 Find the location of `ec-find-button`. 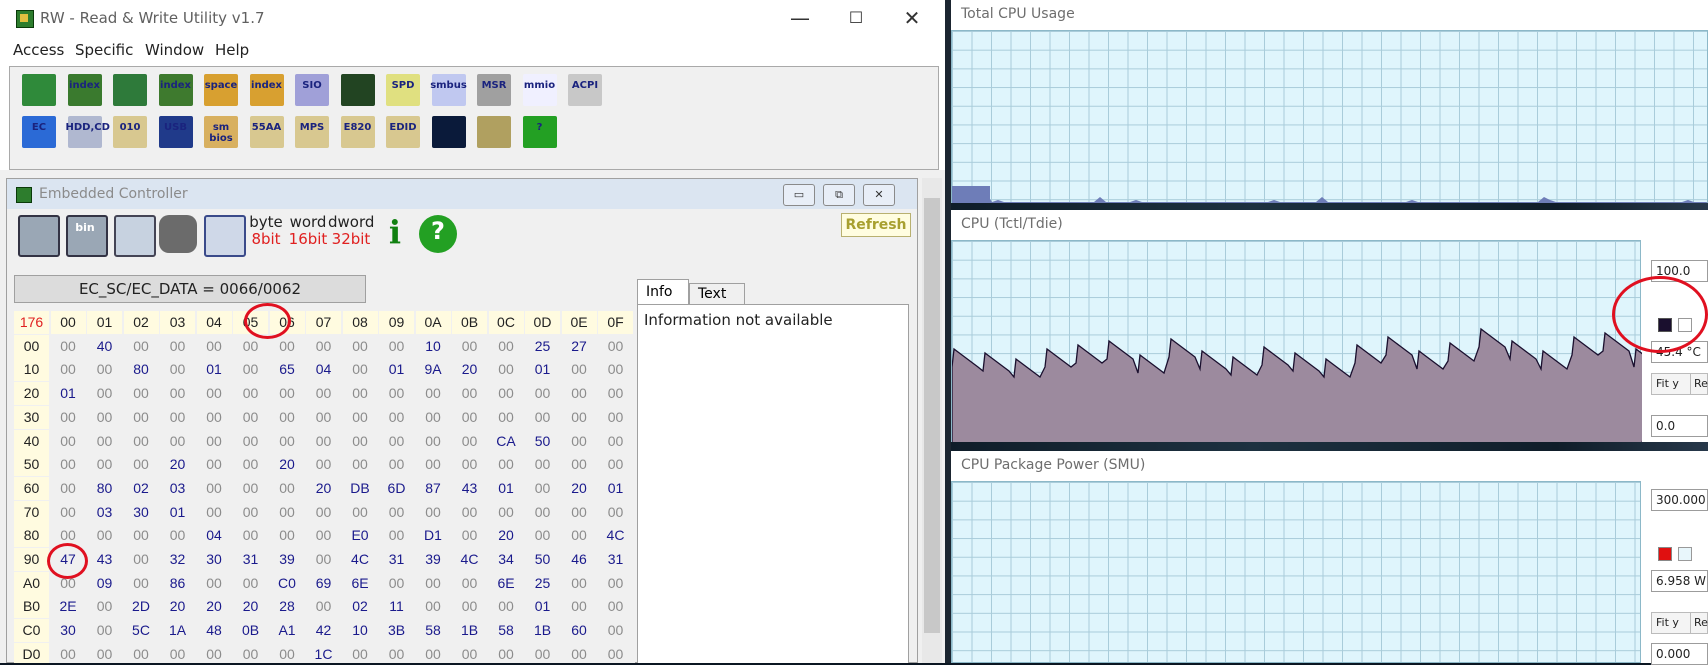

ec-find-button is located at coordinates (178, 234).